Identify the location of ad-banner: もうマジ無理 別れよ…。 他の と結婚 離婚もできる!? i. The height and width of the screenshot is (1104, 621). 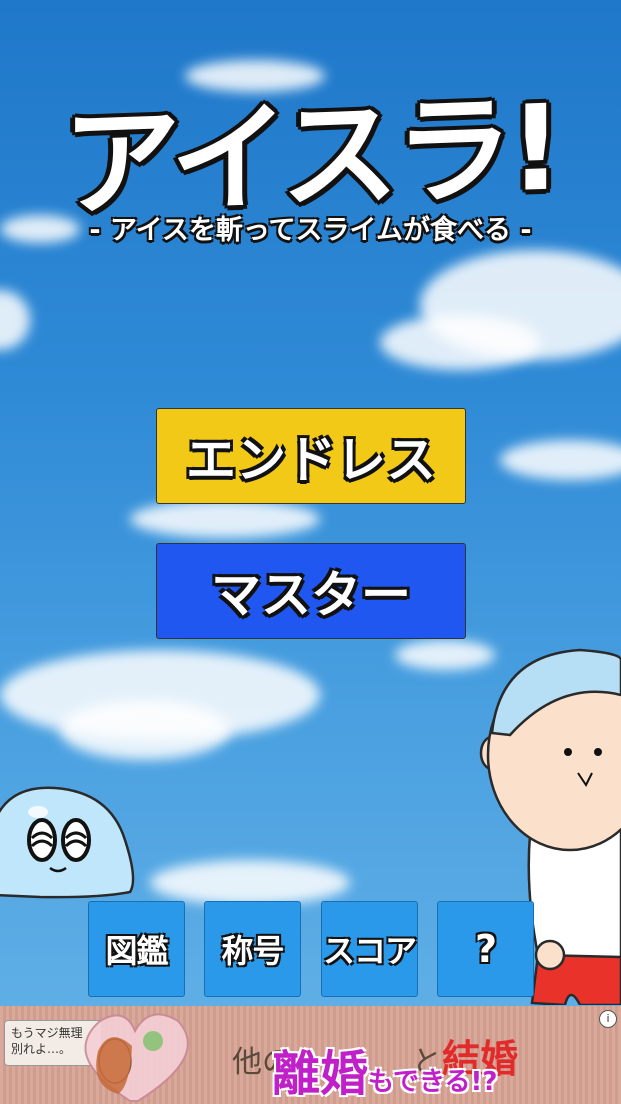
(310, 1055).